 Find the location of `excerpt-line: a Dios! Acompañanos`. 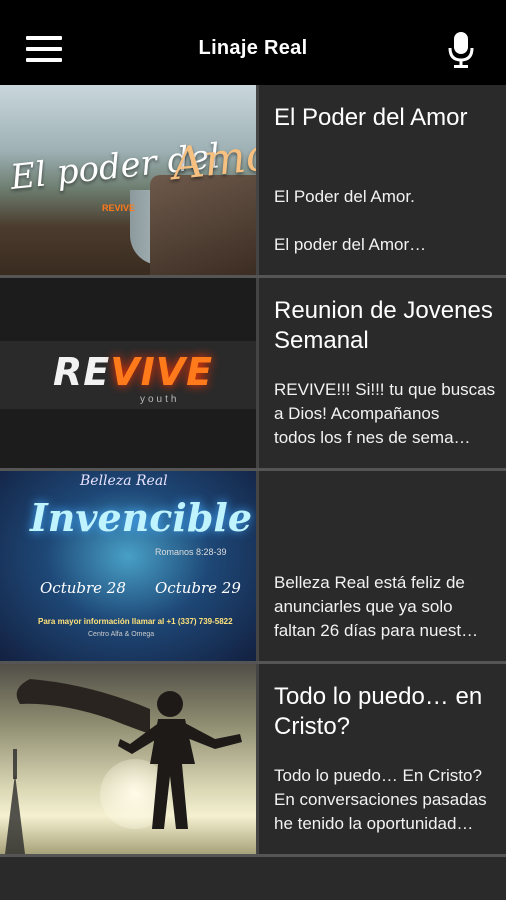

excerpt-line: a Dios! Acompañanos is located at coordinates (357, 413).